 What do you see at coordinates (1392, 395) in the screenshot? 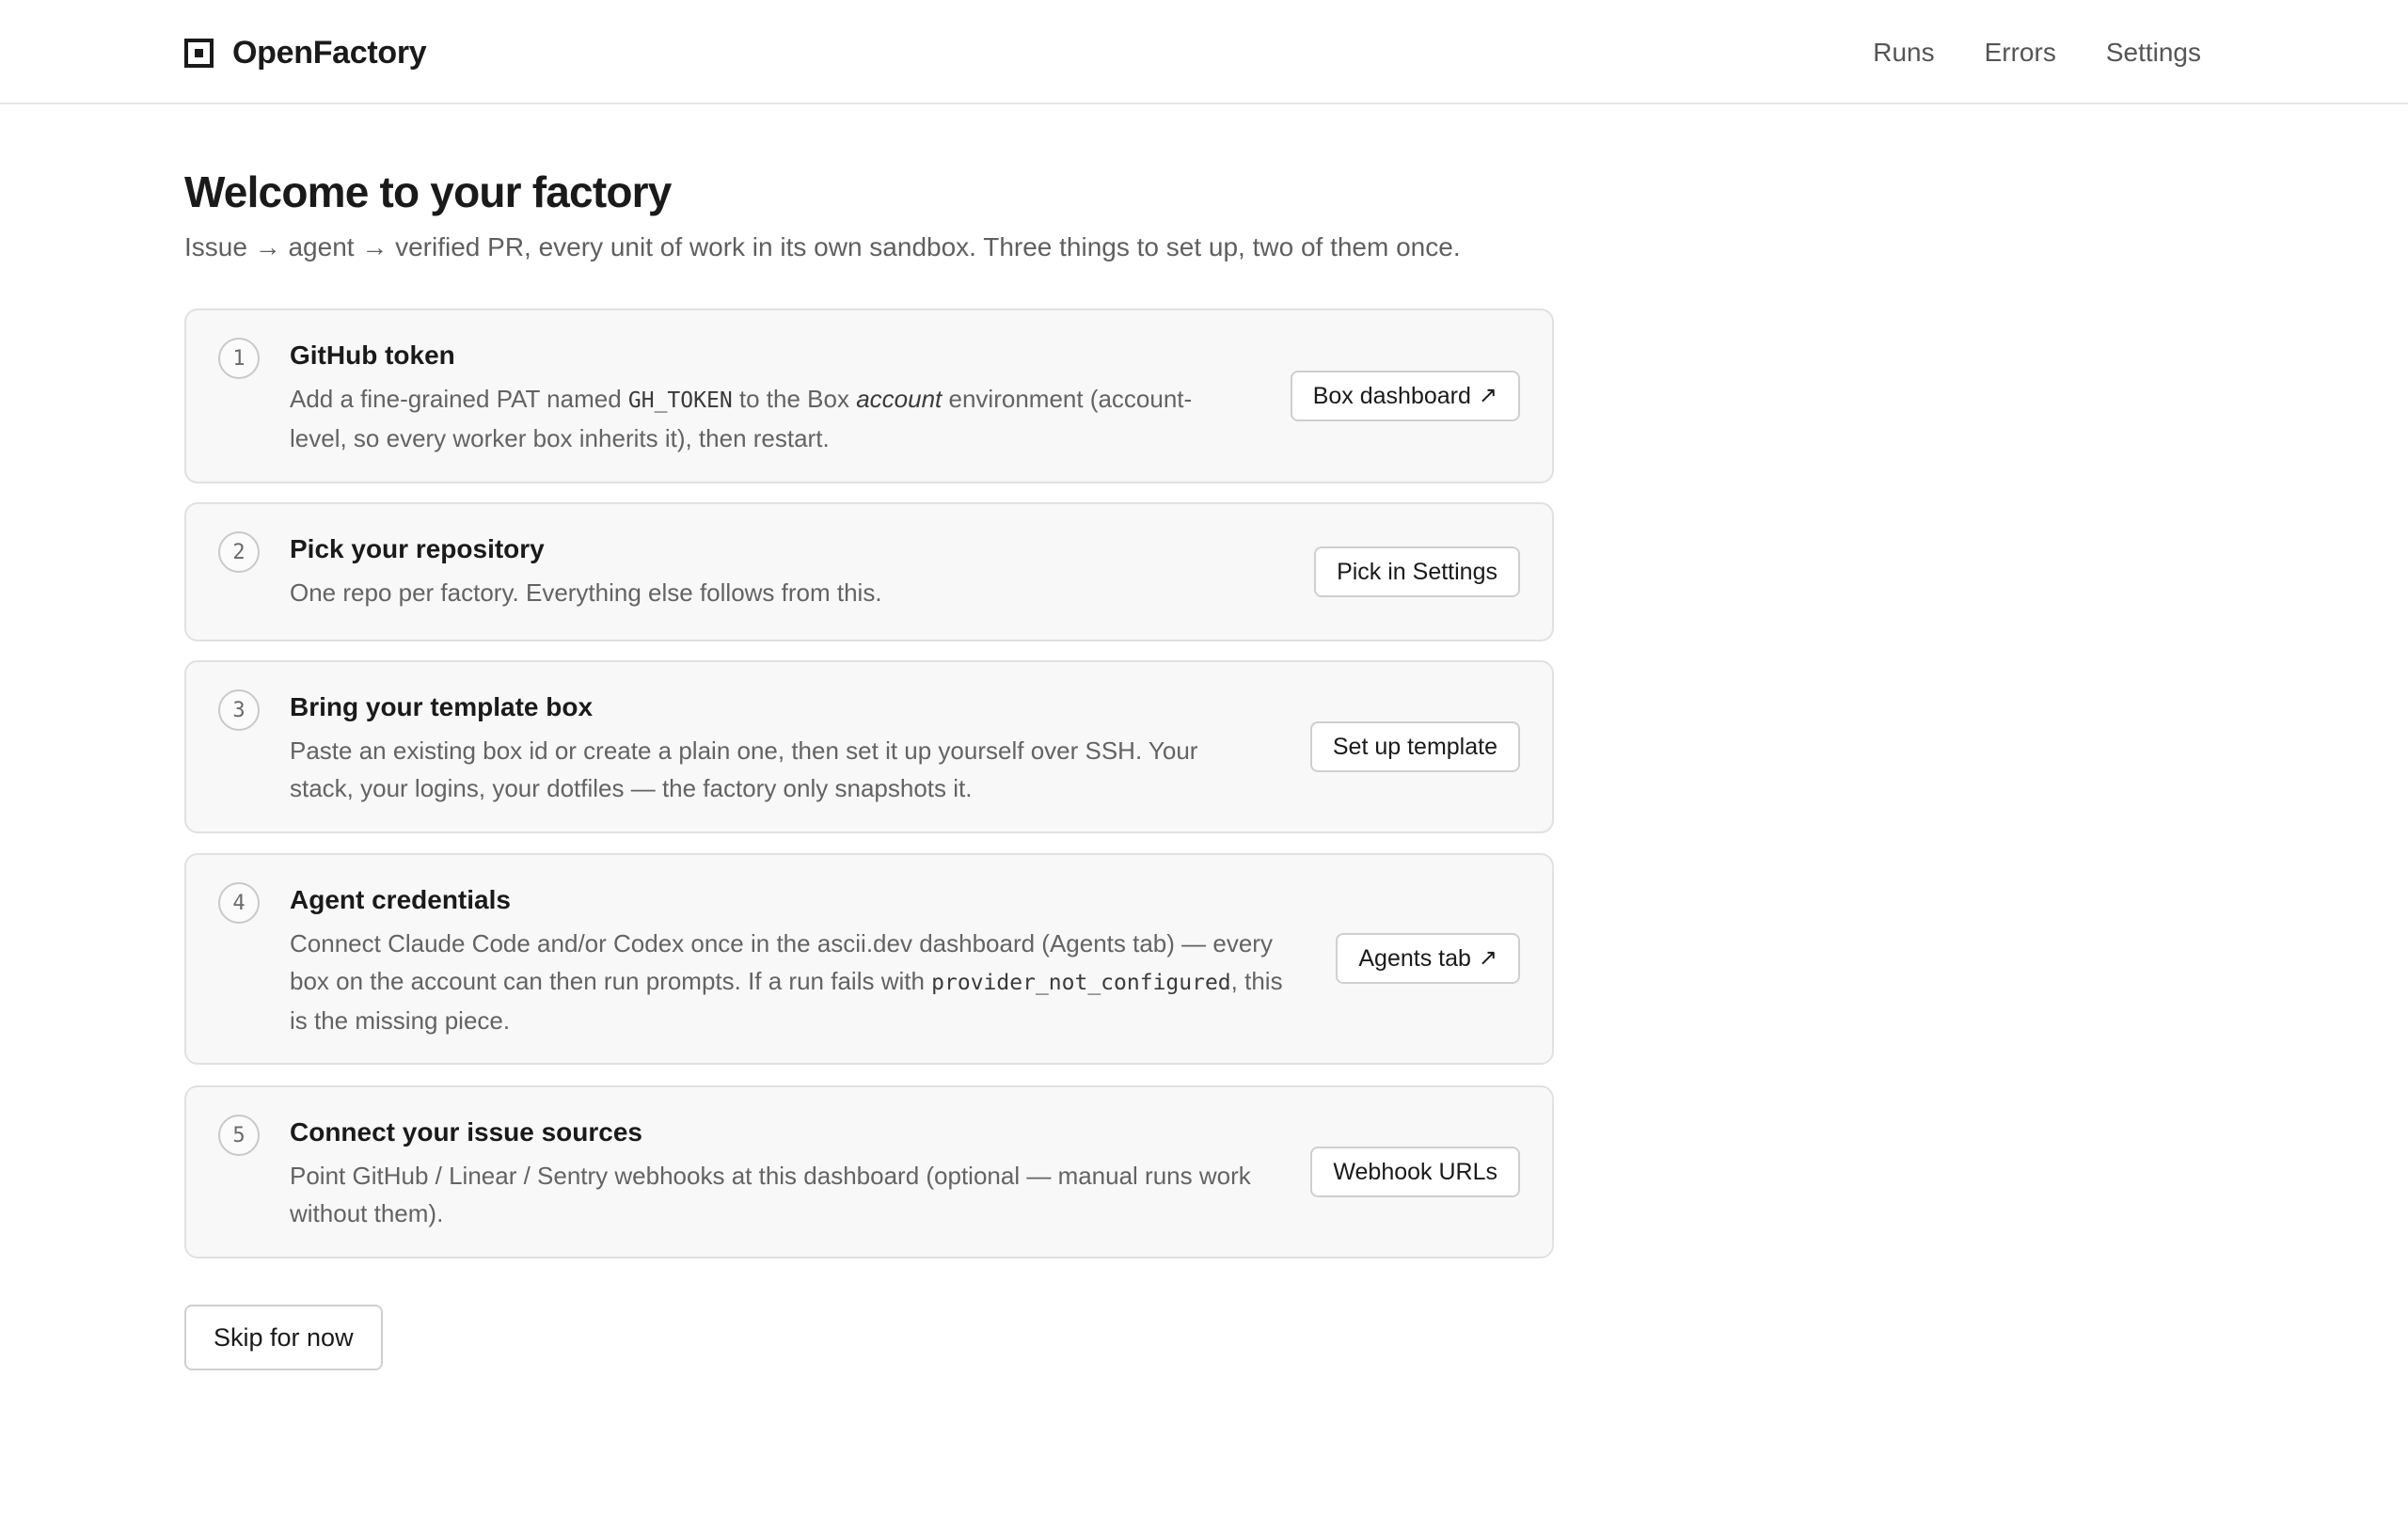
I see `button-label: Box dashboard` at bounding box center [1392, 395].